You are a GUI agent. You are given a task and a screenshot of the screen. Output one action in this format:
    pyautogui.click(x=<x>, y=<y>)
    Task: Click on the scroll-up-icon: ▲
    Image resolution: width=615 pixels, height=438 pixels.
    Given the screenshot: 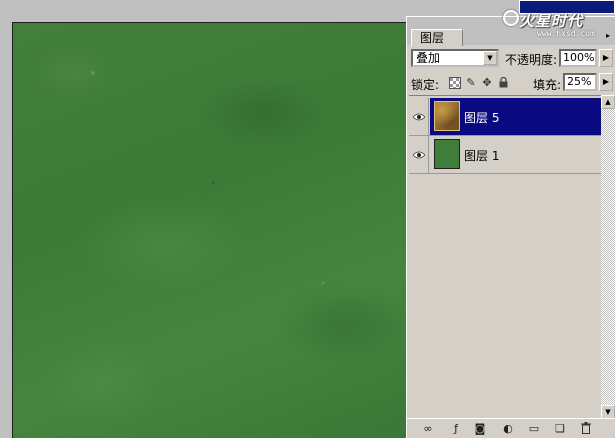 What is the action you would take?
    pyautogui.click(x=608, y=102)
    